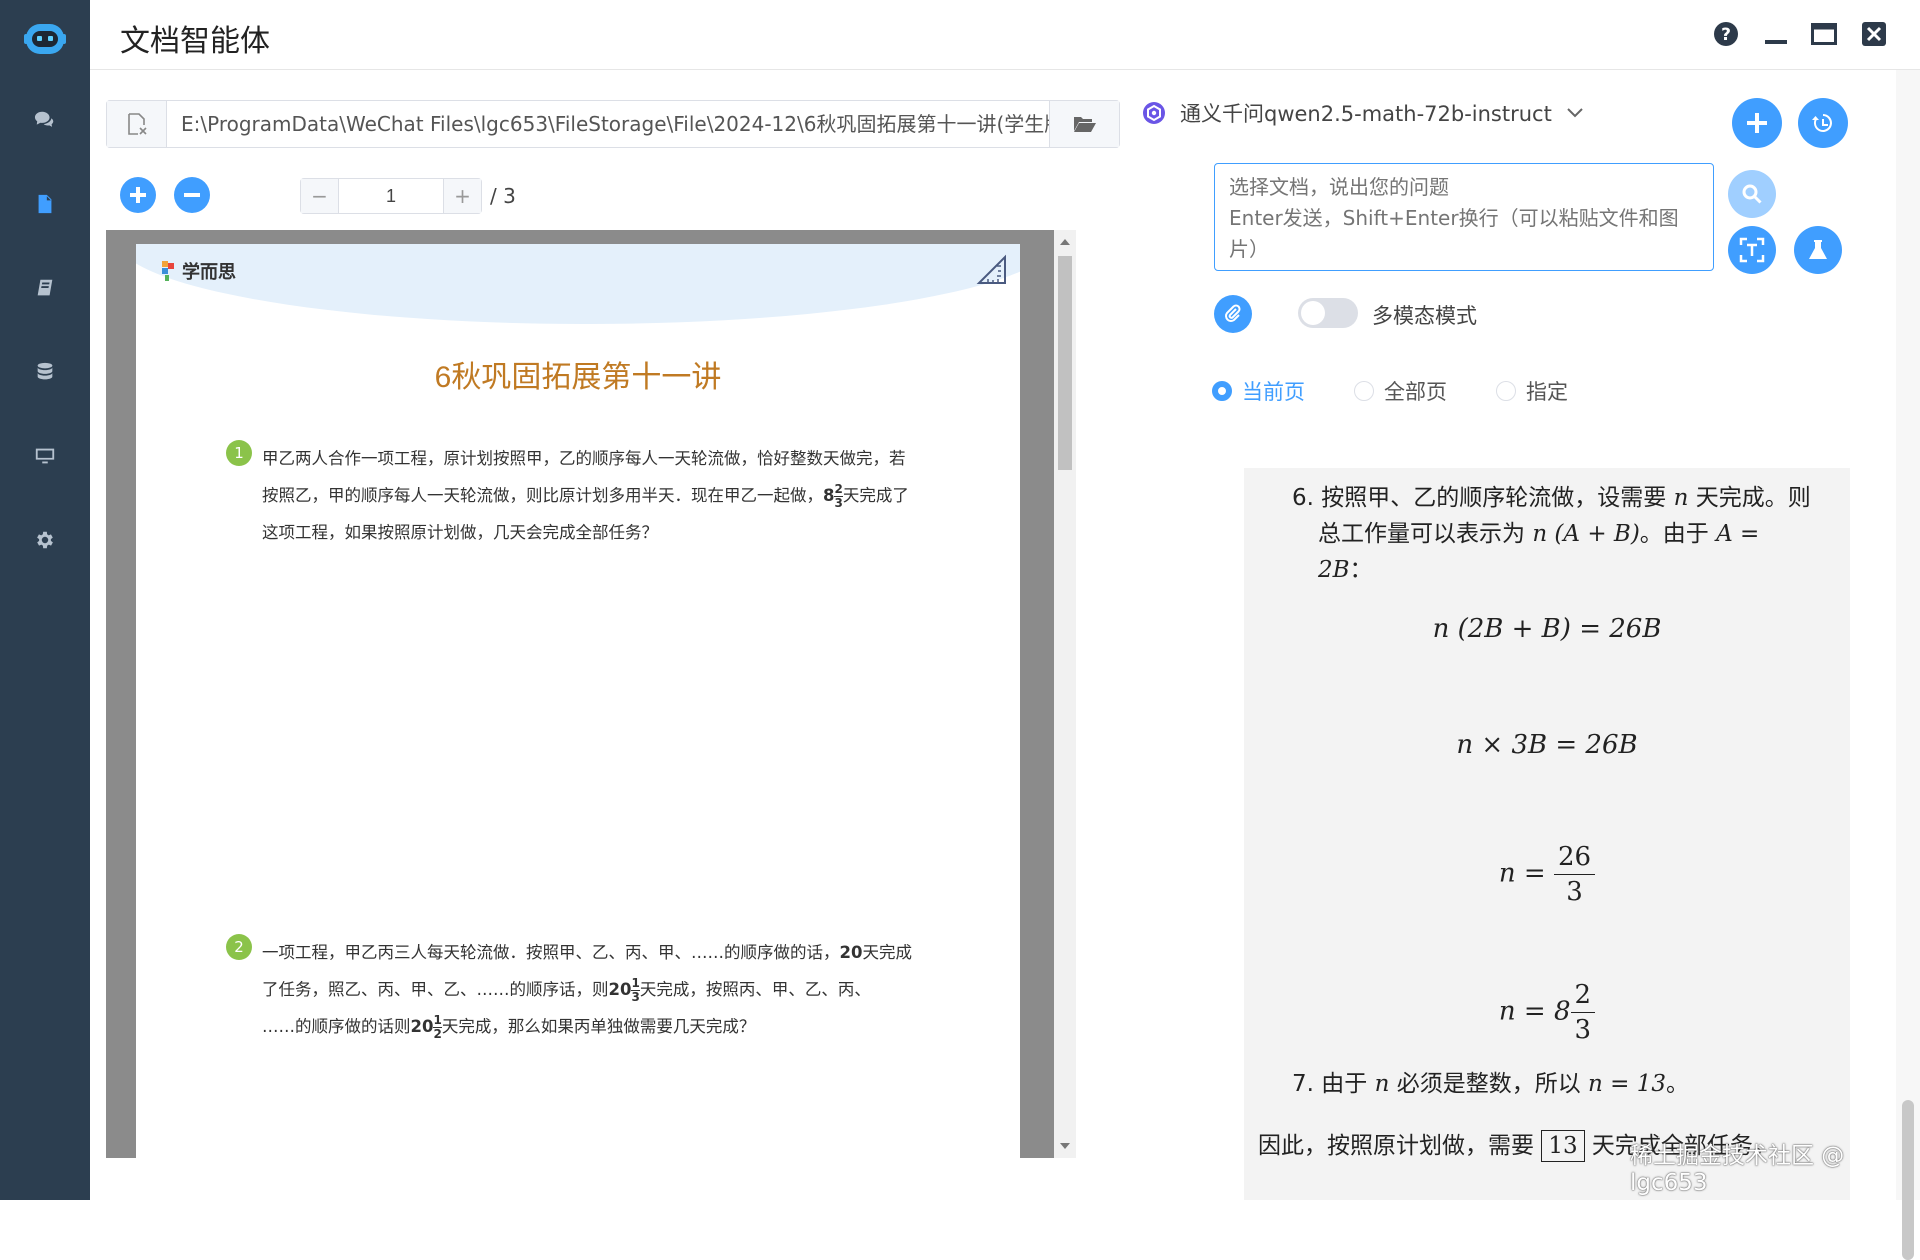  Describe the element at coordinates (566, 990) in the screenshot. I see `question-line: 了任务，照乙、丙、甲、乙、……的顺序话，则20 1 3 天完成，按照丙、甲、乙、丙、` at that location.